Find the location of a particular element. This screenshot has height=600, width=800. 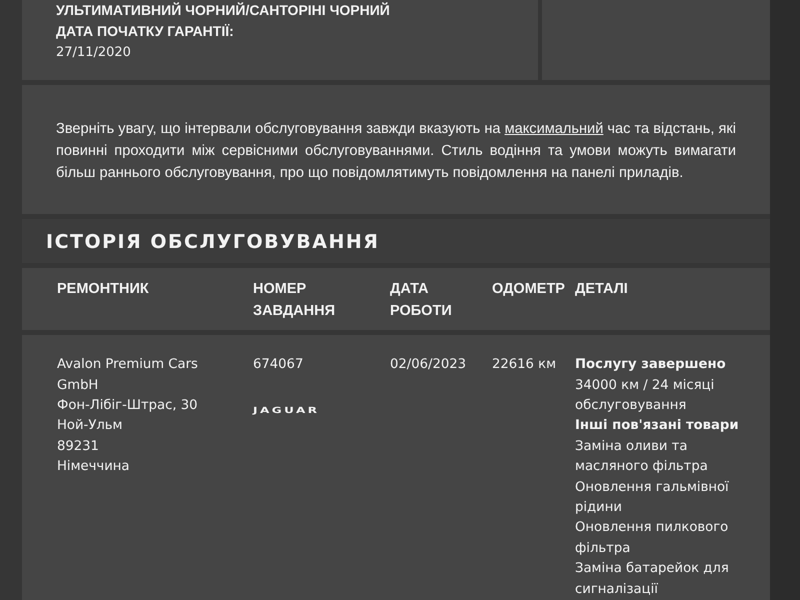

dealer-text: Німеччина is located at coordinates (93, 467).